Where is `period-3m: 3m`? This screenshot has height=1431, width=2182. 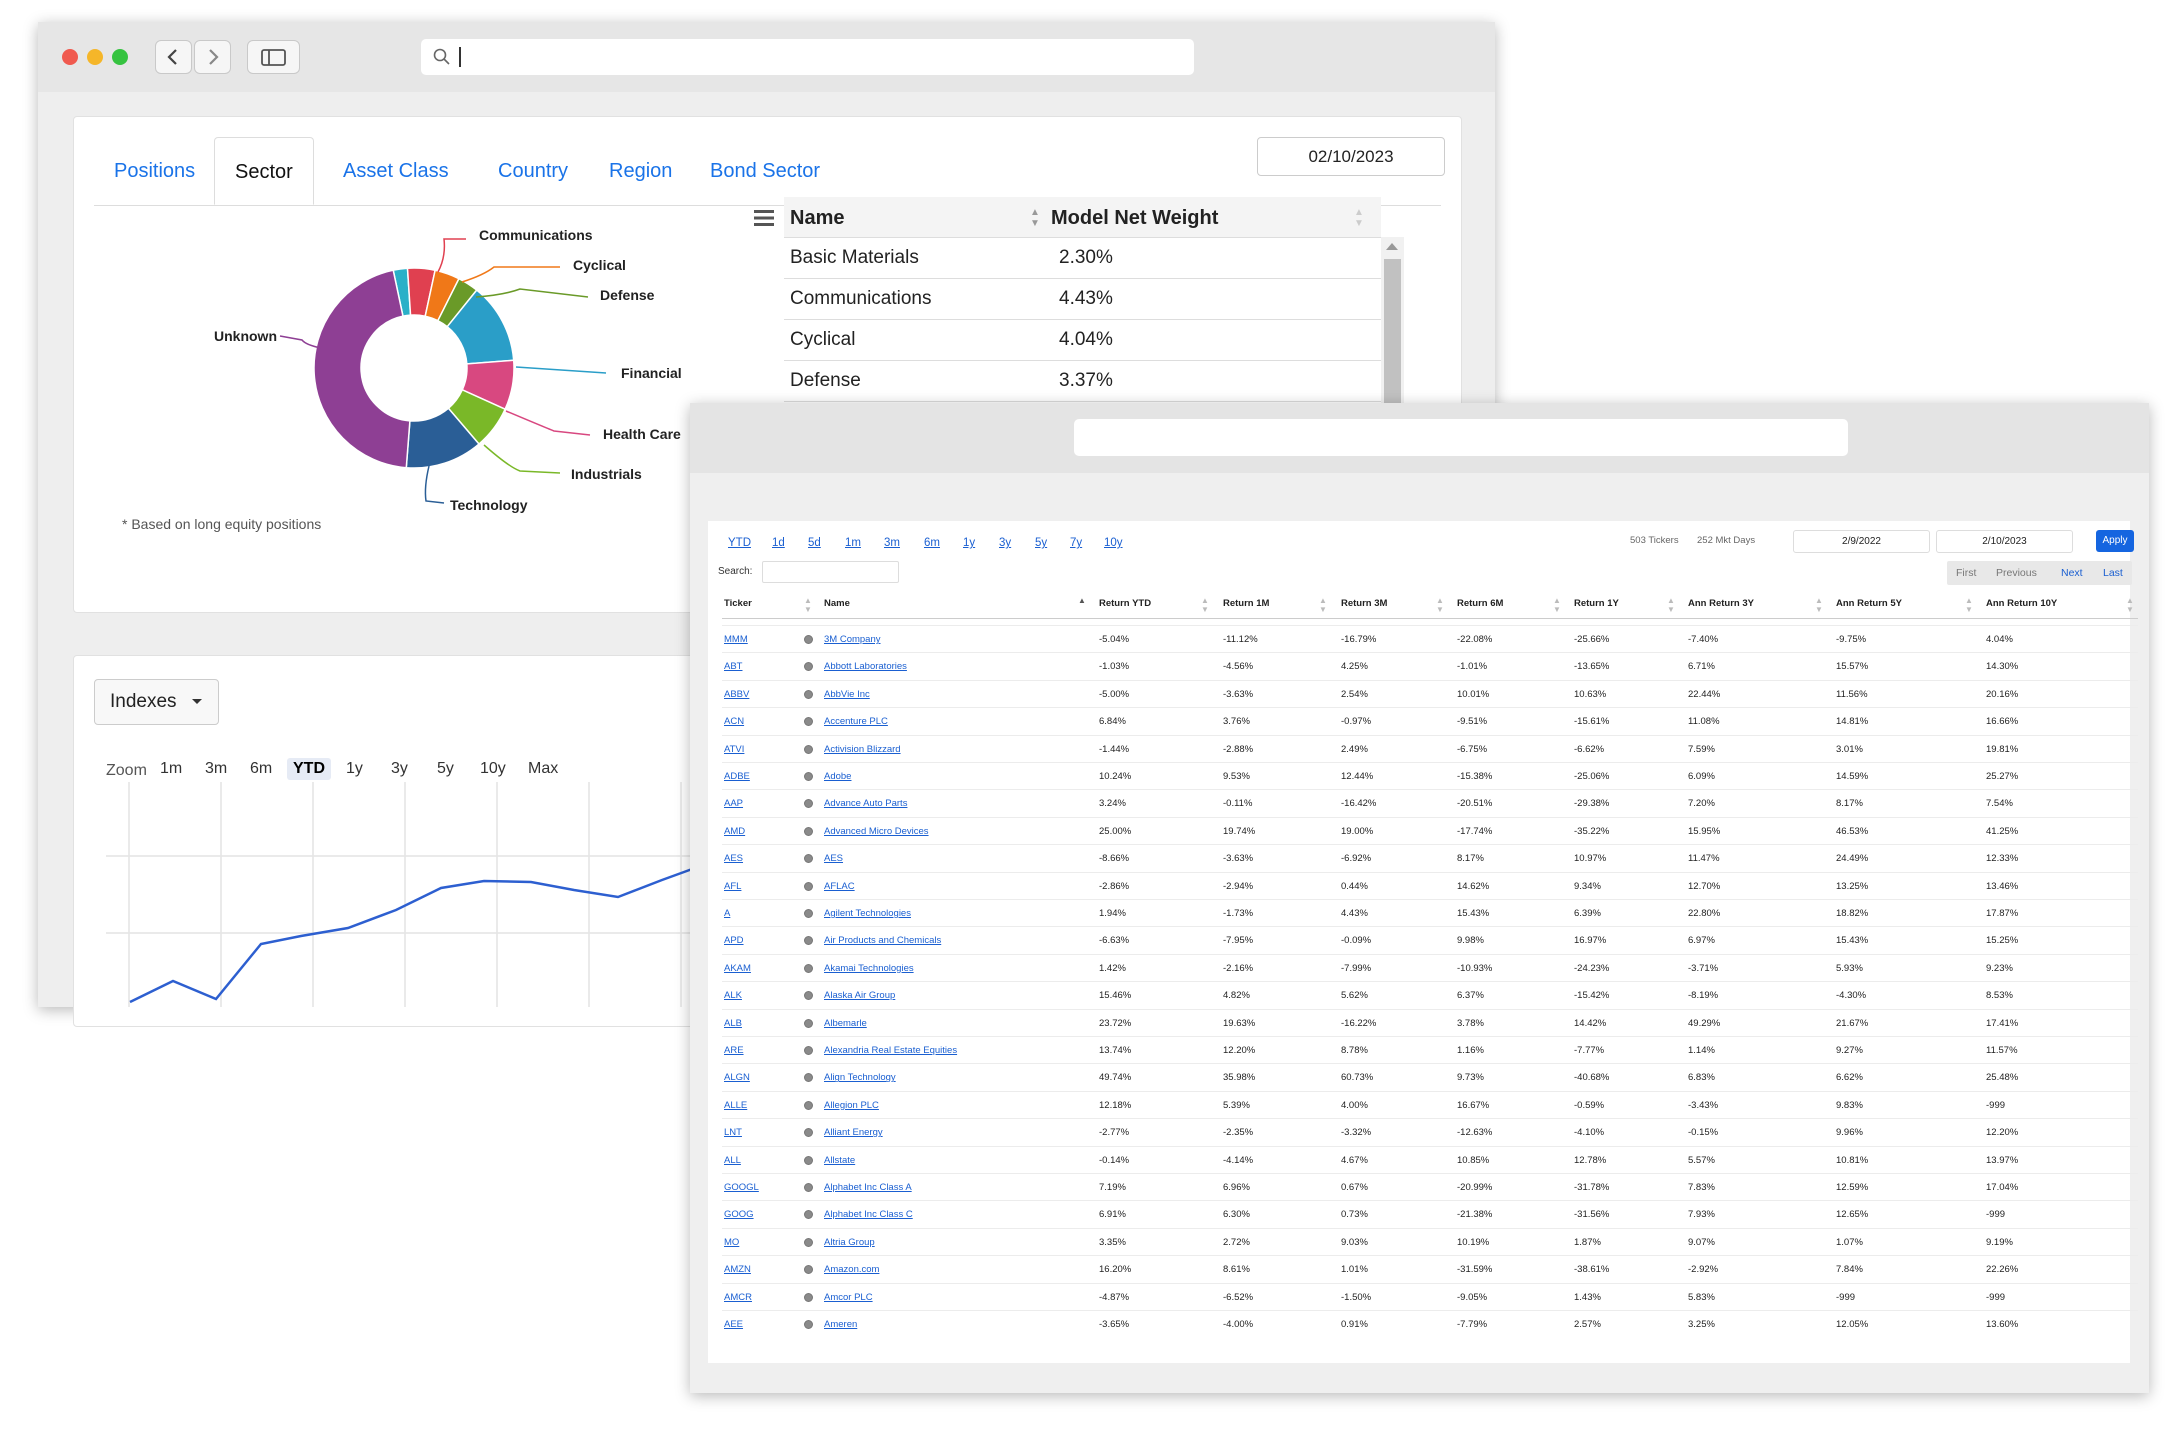 period-3m: 3m is located at coordinates (892, 543).